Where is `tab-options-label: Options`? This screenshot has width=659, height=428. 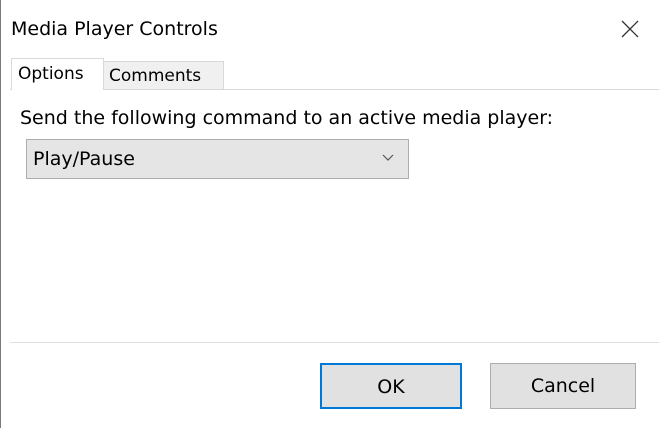
tab-options-label: Options is located at coordinates (51, 74).